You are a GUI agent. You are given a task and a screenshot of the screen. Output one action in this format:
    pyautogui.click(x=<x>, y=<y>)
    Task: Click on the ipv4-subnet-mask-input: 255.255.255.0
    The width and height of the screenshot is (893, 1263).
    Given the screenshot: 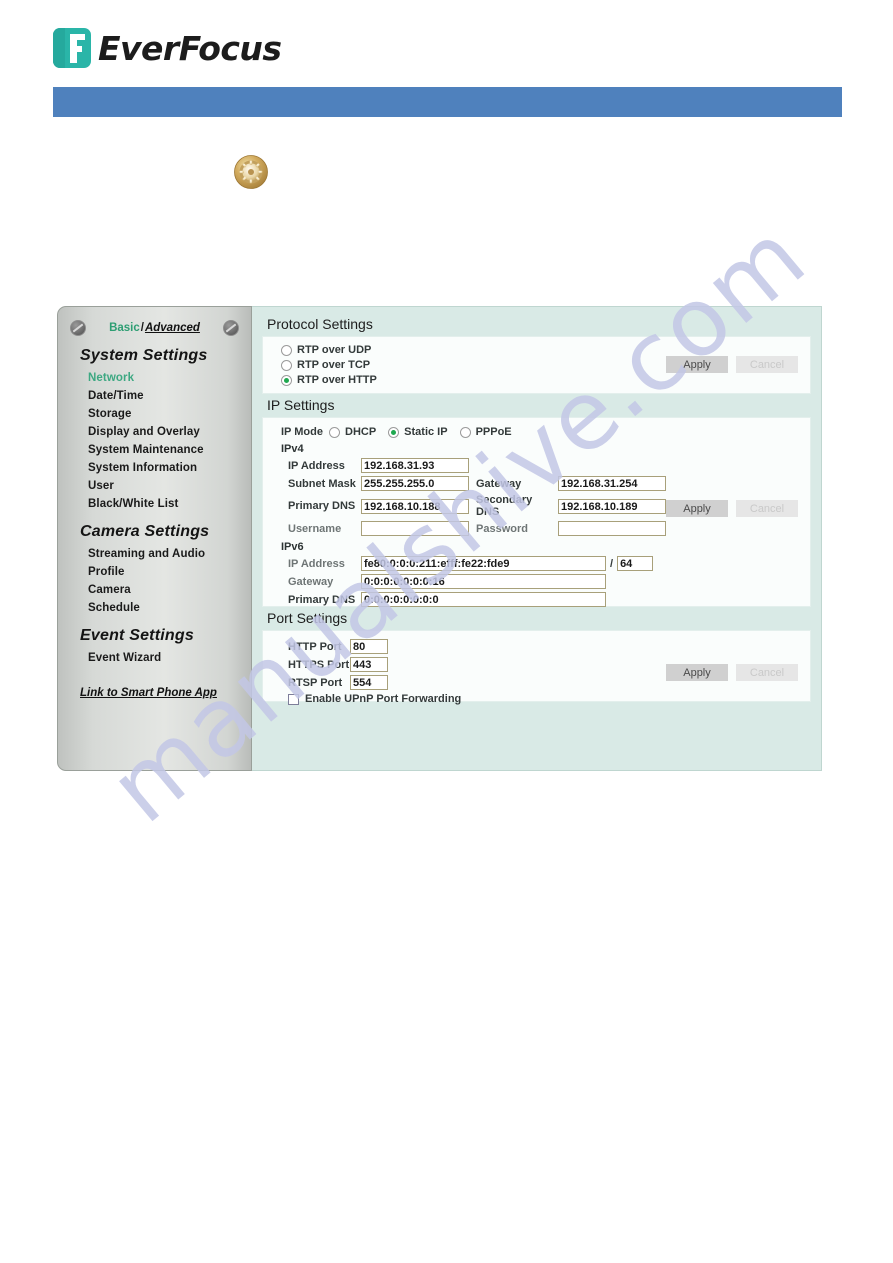 What is the action you would take?
    pyautogui.click(x=415, y=483)
    